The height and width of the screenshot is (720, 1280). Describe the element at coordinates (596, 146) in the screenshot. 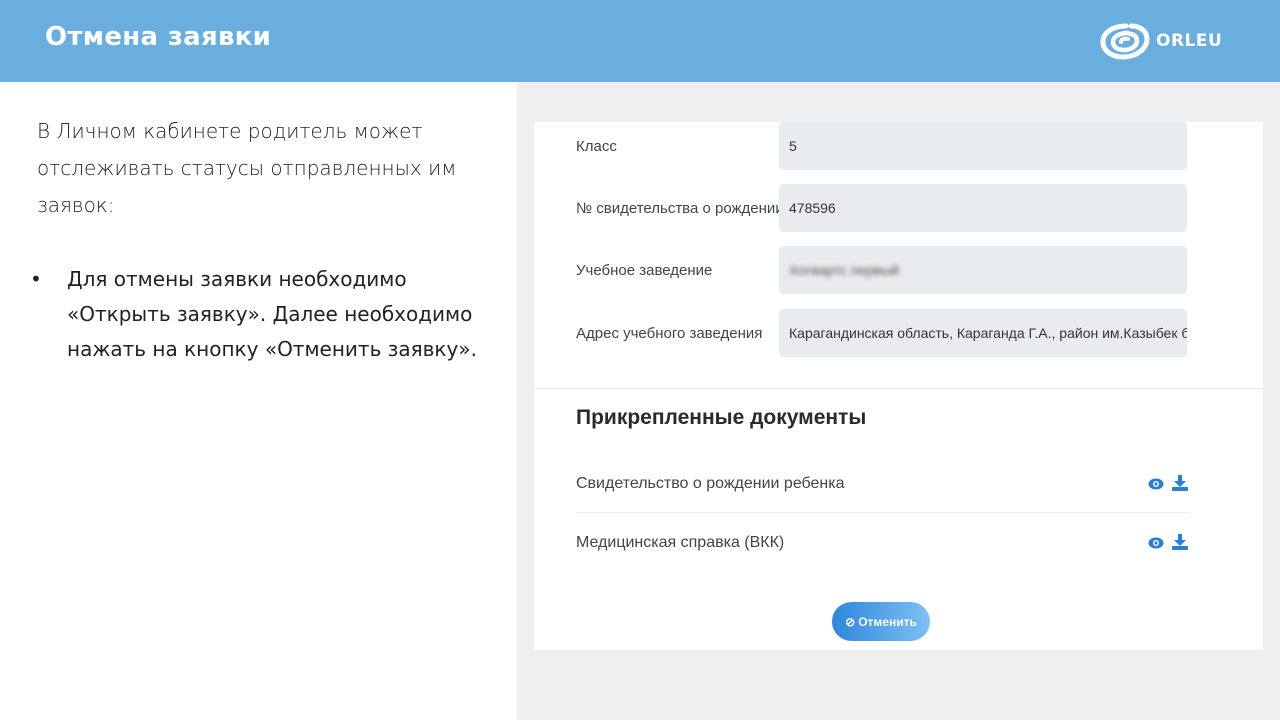

I see `class-label: Класс` at that location.